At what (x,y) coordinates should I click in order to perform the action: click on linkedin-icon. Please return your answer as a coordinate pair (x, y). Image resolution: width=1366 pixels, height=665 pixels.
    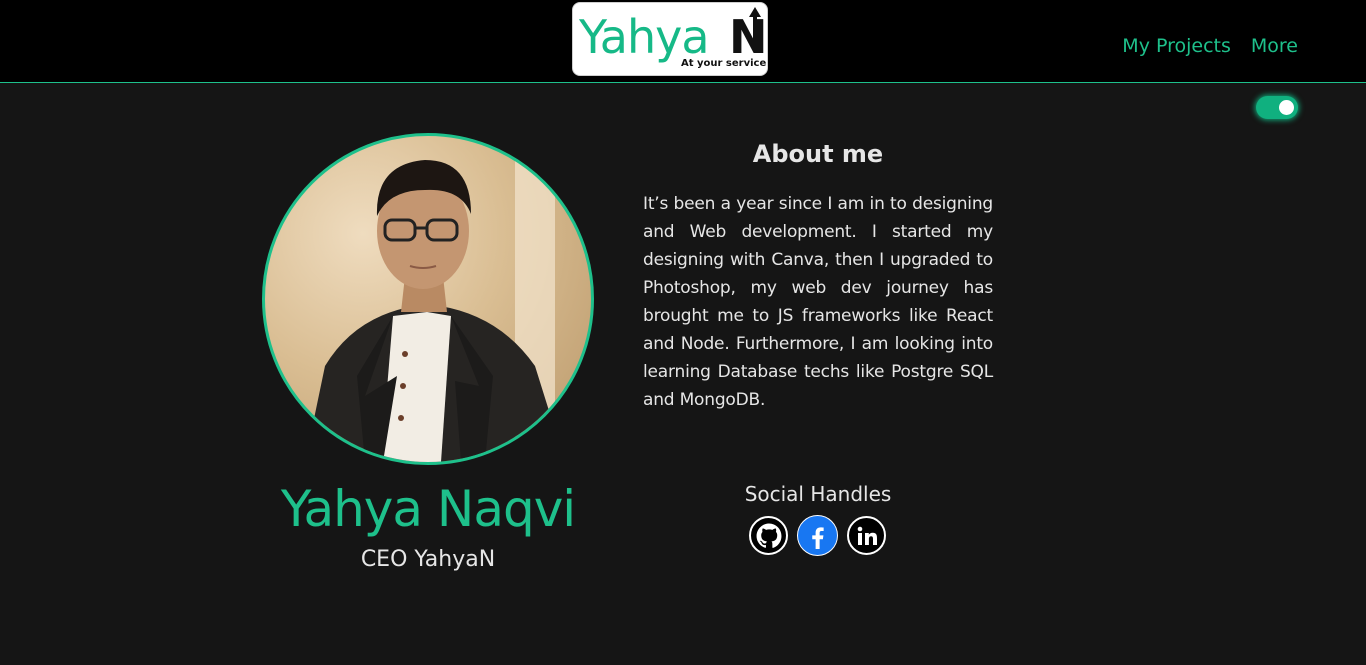
    Looking at the image, I should click on (867, 535).